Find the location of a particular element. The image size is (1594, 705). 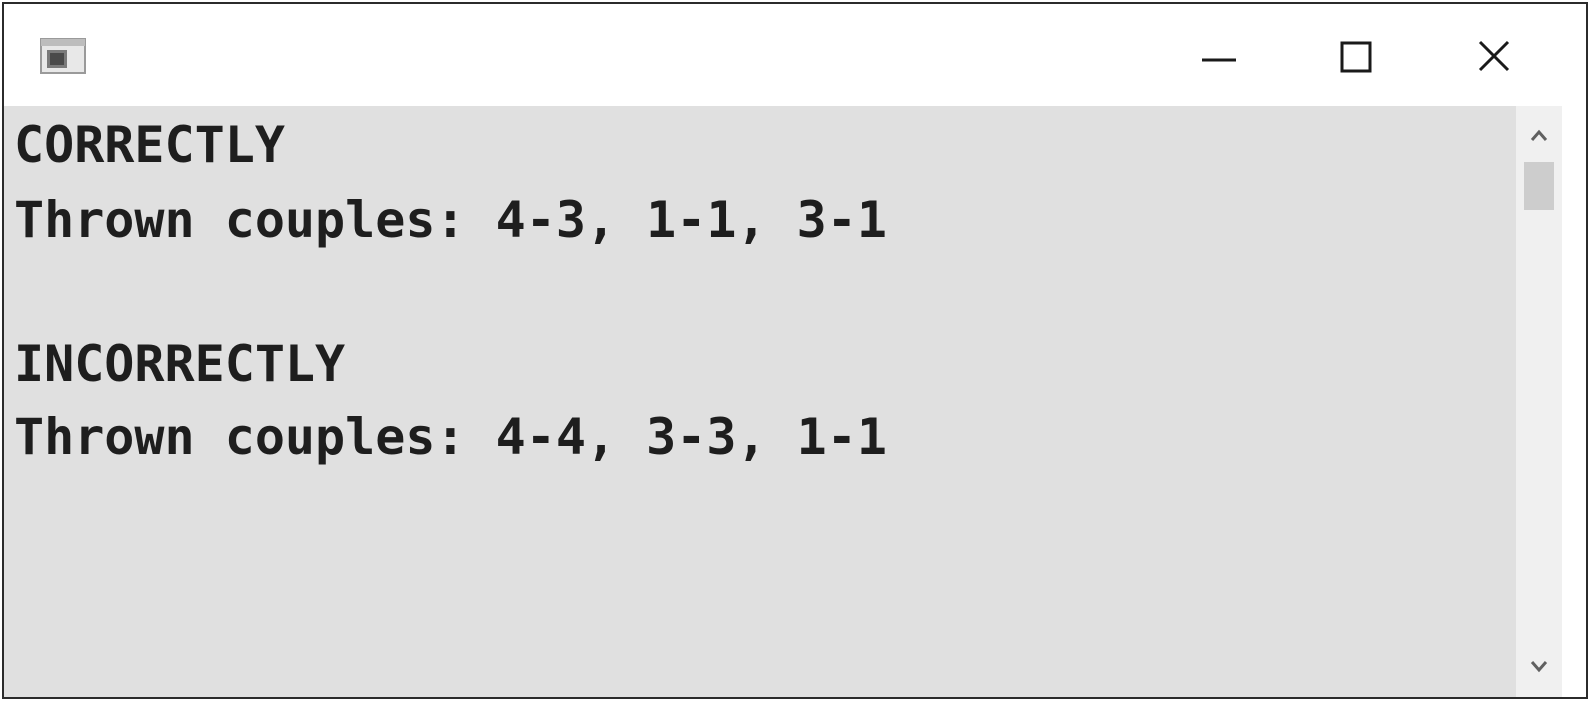

console-line-correct-couples: Thrown couples: 4-3, 1-1, 3-1 is located at coordinates (450, 220).